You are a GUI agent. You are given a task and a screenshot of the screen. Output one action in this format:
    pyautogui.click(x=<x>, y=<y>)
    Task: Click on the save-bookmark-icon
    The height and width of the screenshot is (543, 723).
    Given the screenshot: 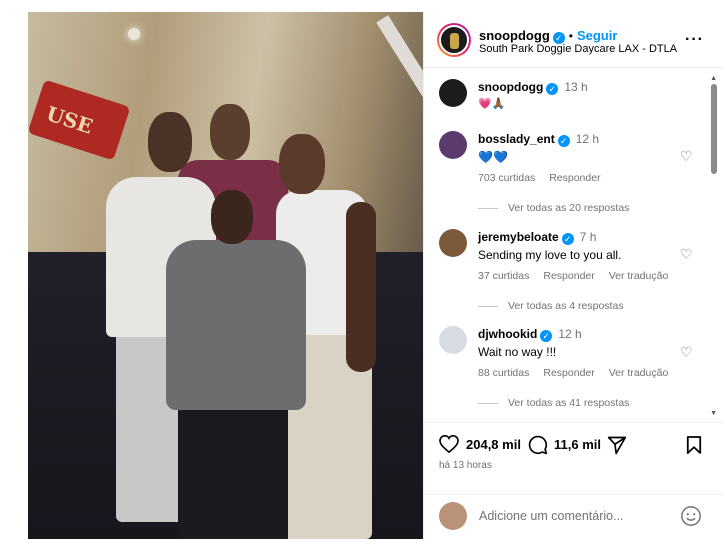 What is the action you would take?
    pyautogui.click(x=694, y=445)
    